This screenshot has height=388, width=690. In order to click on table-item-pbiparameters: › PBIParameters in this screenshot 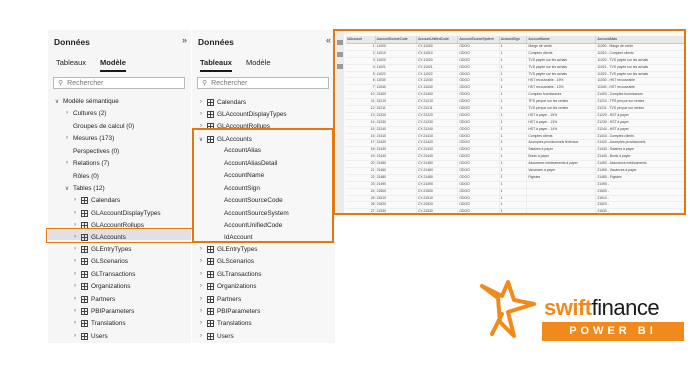, I will do `click(229, 311)`.